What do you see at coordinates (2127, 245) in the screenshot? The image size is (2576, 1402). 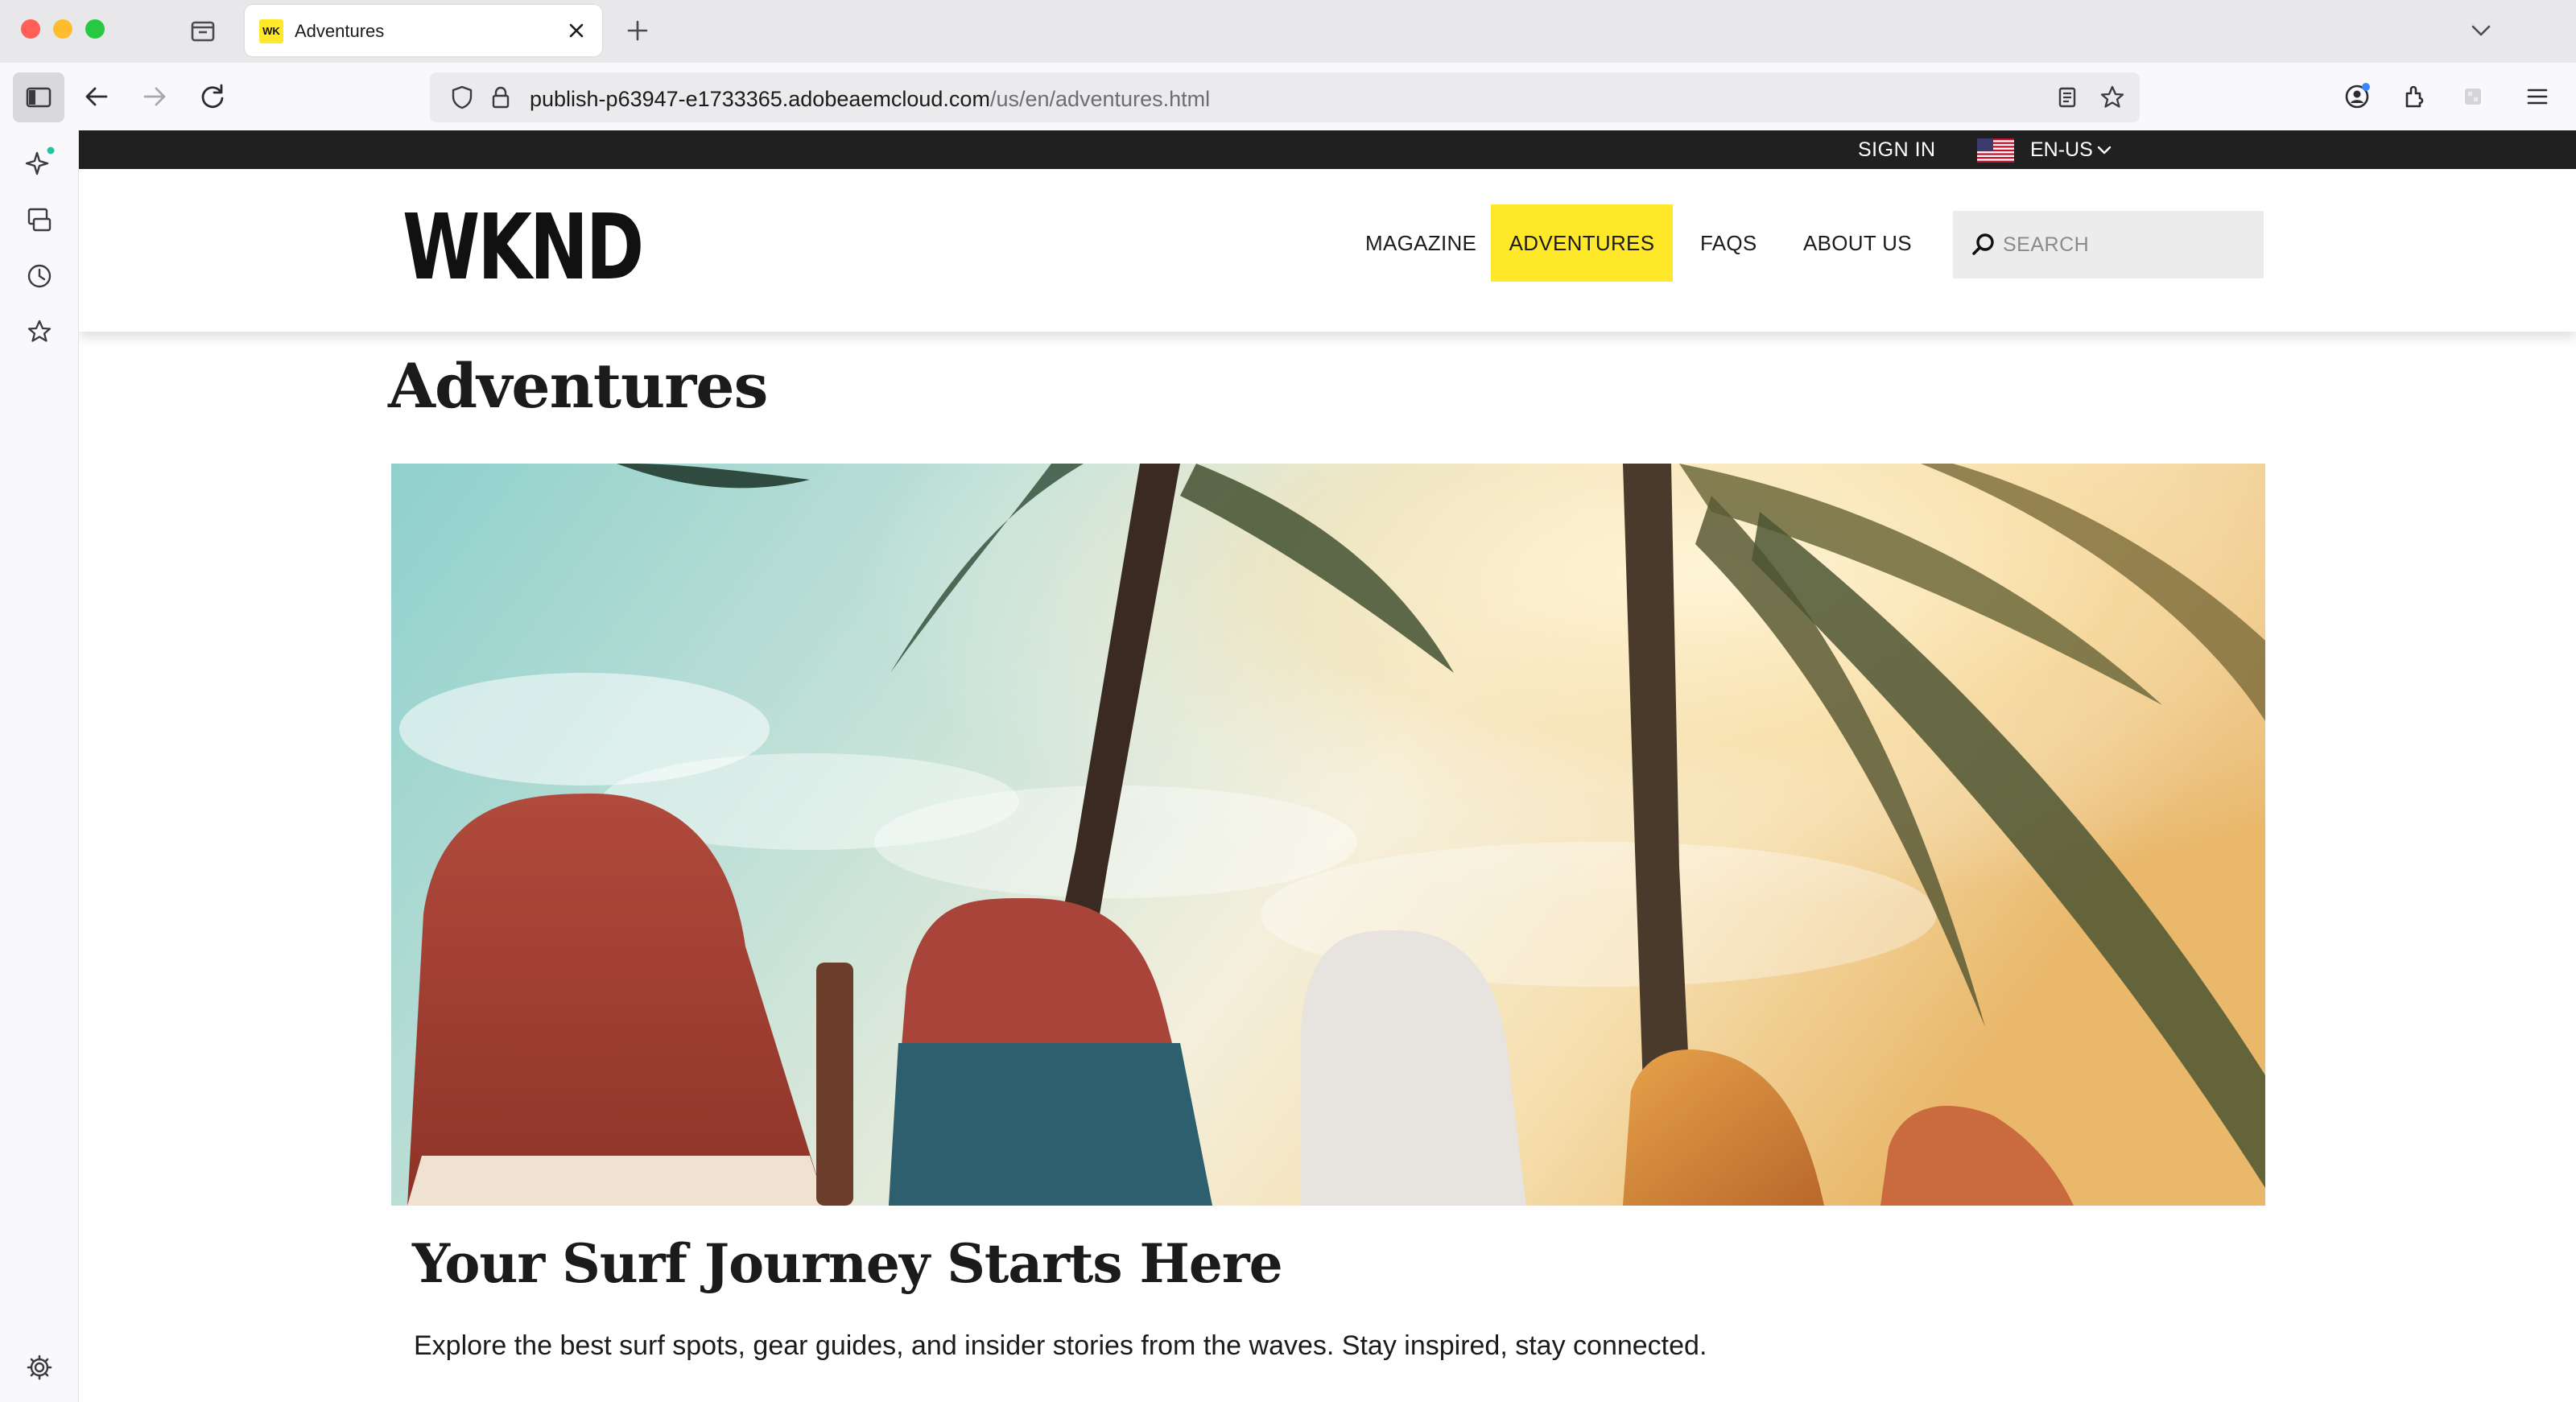 I see `search-input` at bounding box center [2127, 245].